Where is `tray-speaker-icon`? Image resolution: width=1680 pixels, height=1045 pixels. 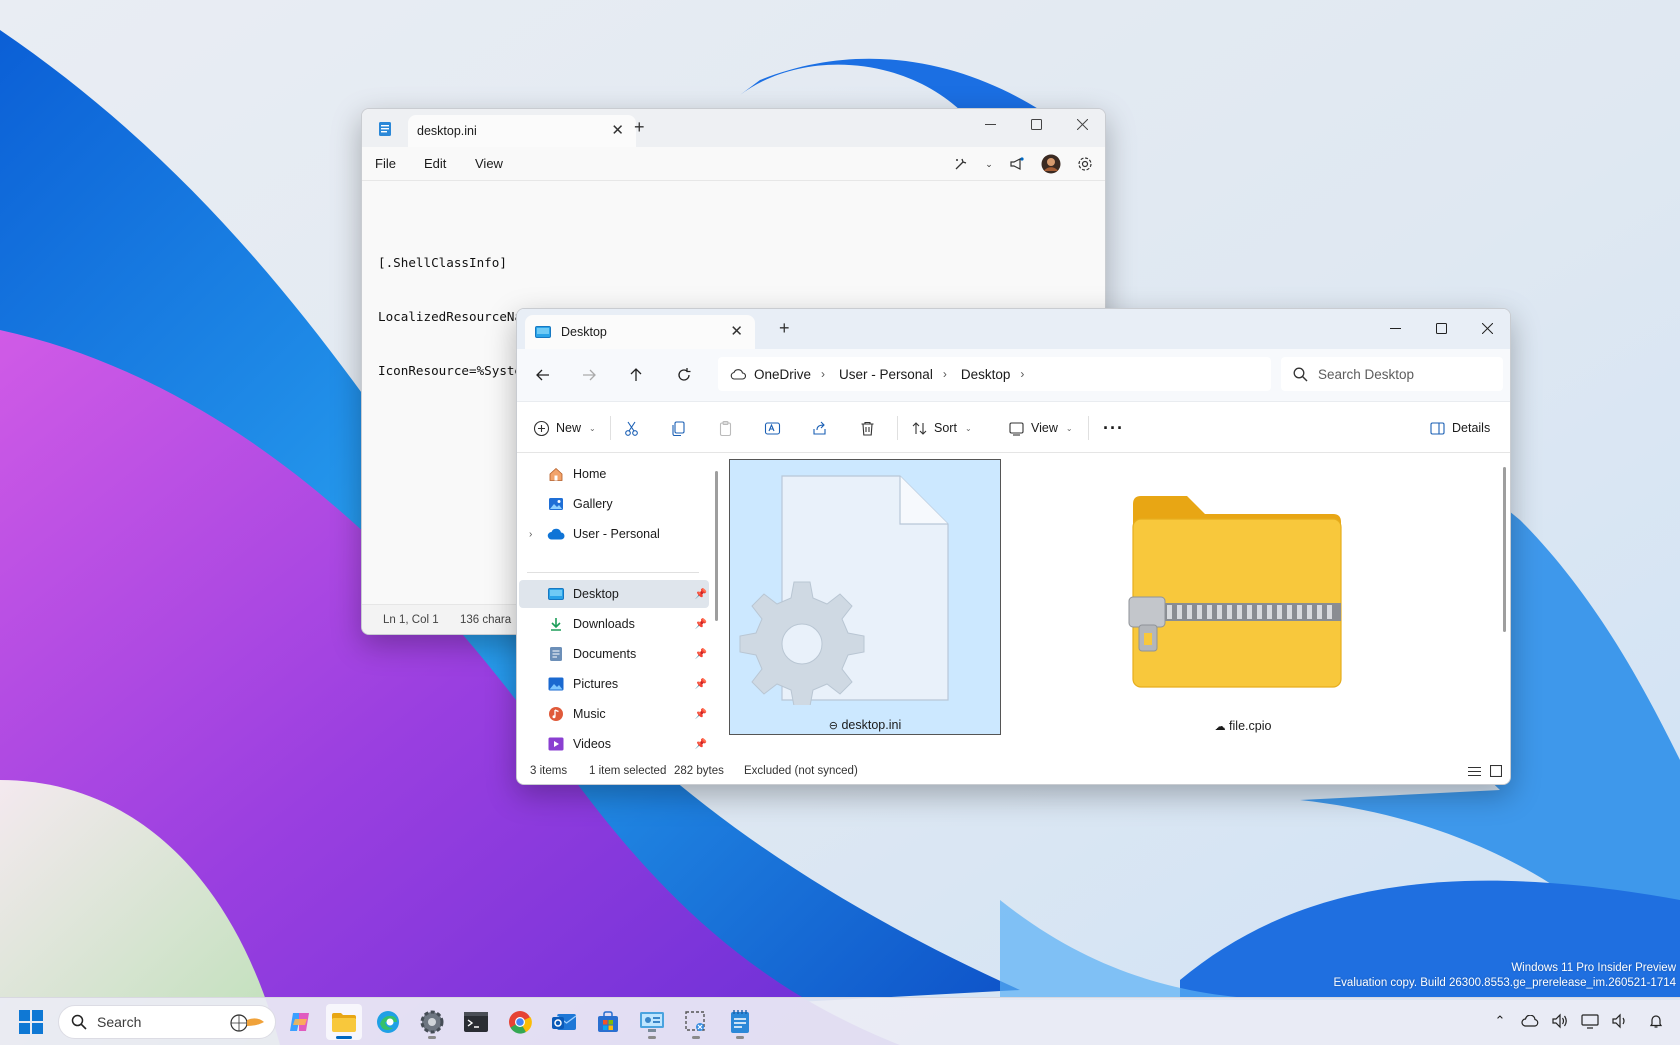 tray-speaker-icon is located at coordinates (1620, 1021).